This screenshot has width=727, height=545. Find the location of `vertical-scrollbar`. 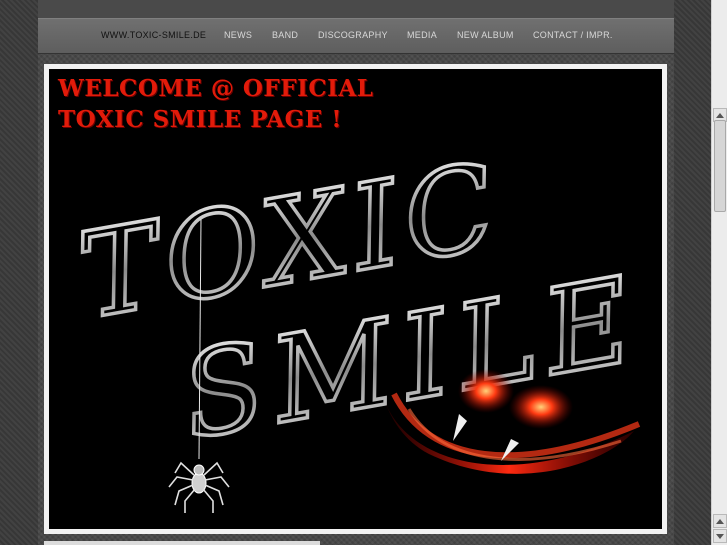

vertical-scrollbar is located at coordinates (719, 272).